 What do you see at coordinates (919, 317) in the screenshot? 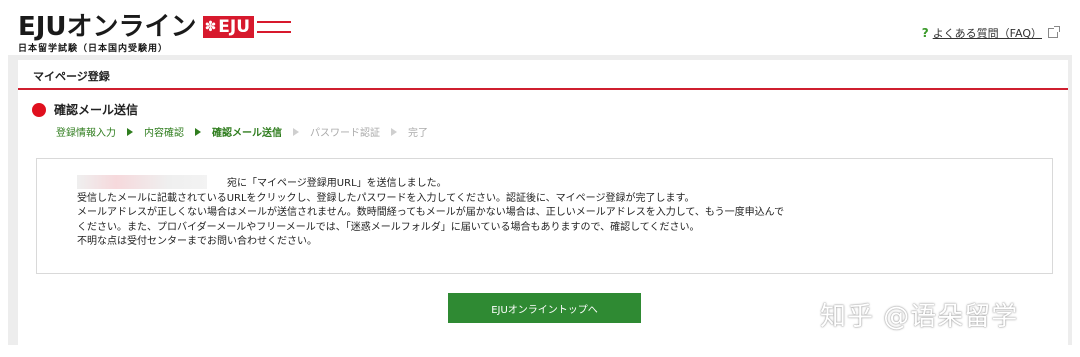
I see `watermark: 知乎 @语朵留学` at bounding box center [919, 317].